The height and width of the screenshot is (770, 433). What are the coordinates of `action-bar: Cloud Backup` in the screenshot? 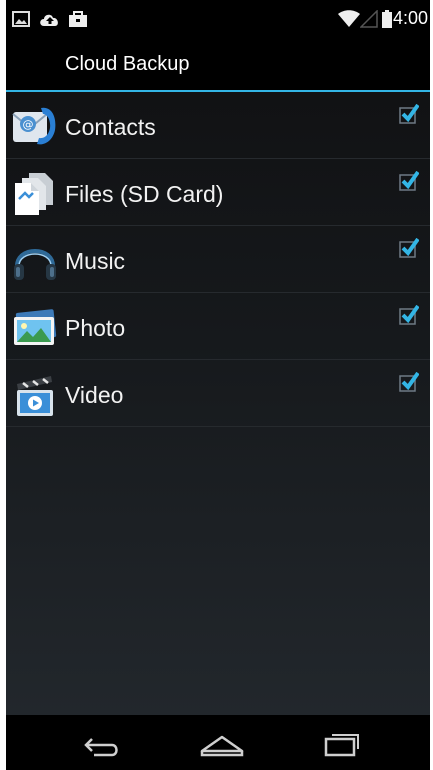 It's located at (218, 64).